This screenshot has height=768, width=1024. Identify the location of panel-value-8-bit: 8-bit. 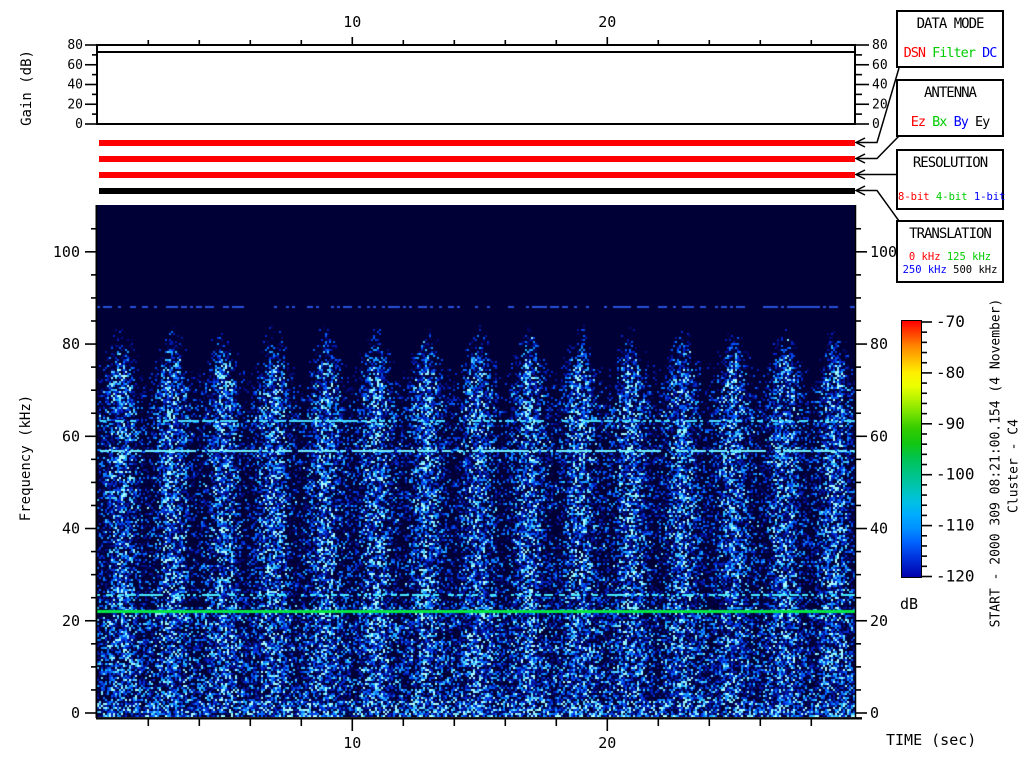
(914, 197).